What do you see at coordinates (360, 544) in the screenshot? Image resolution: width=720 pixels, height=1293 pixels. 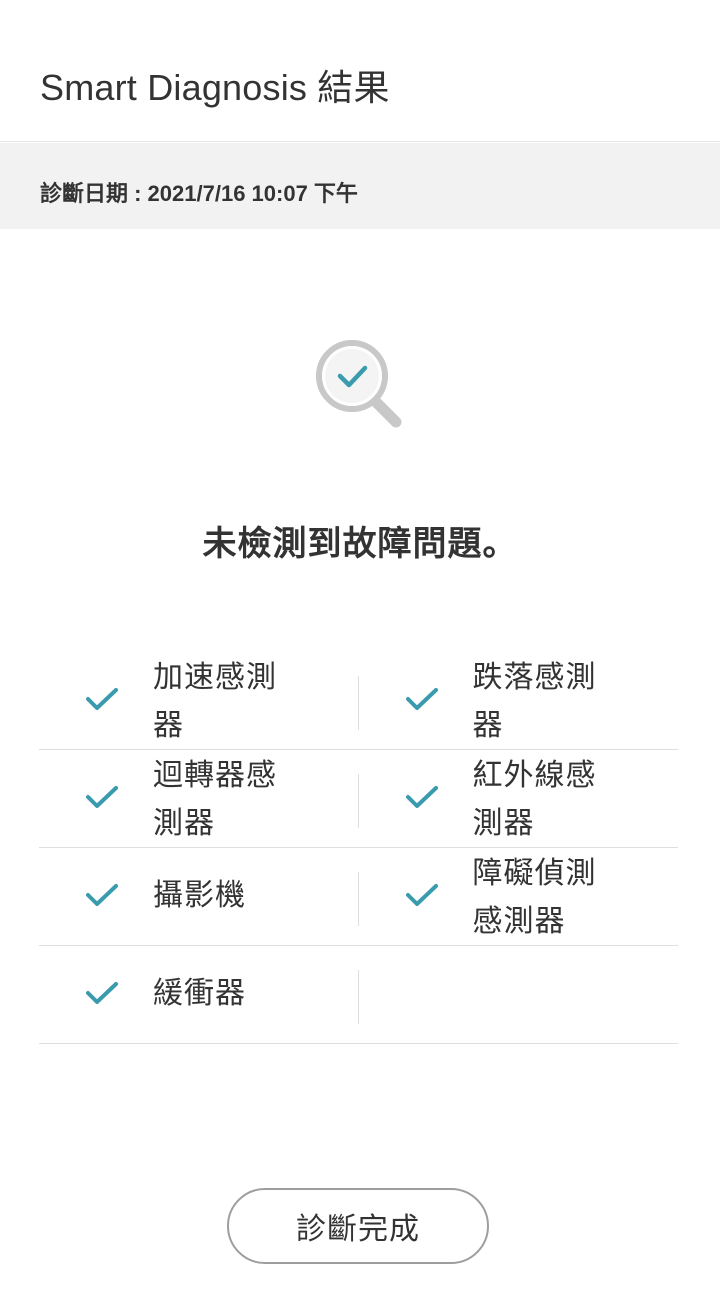 I see `result-message: 未檢測到故障問題。` at bounding box center [360, 544].